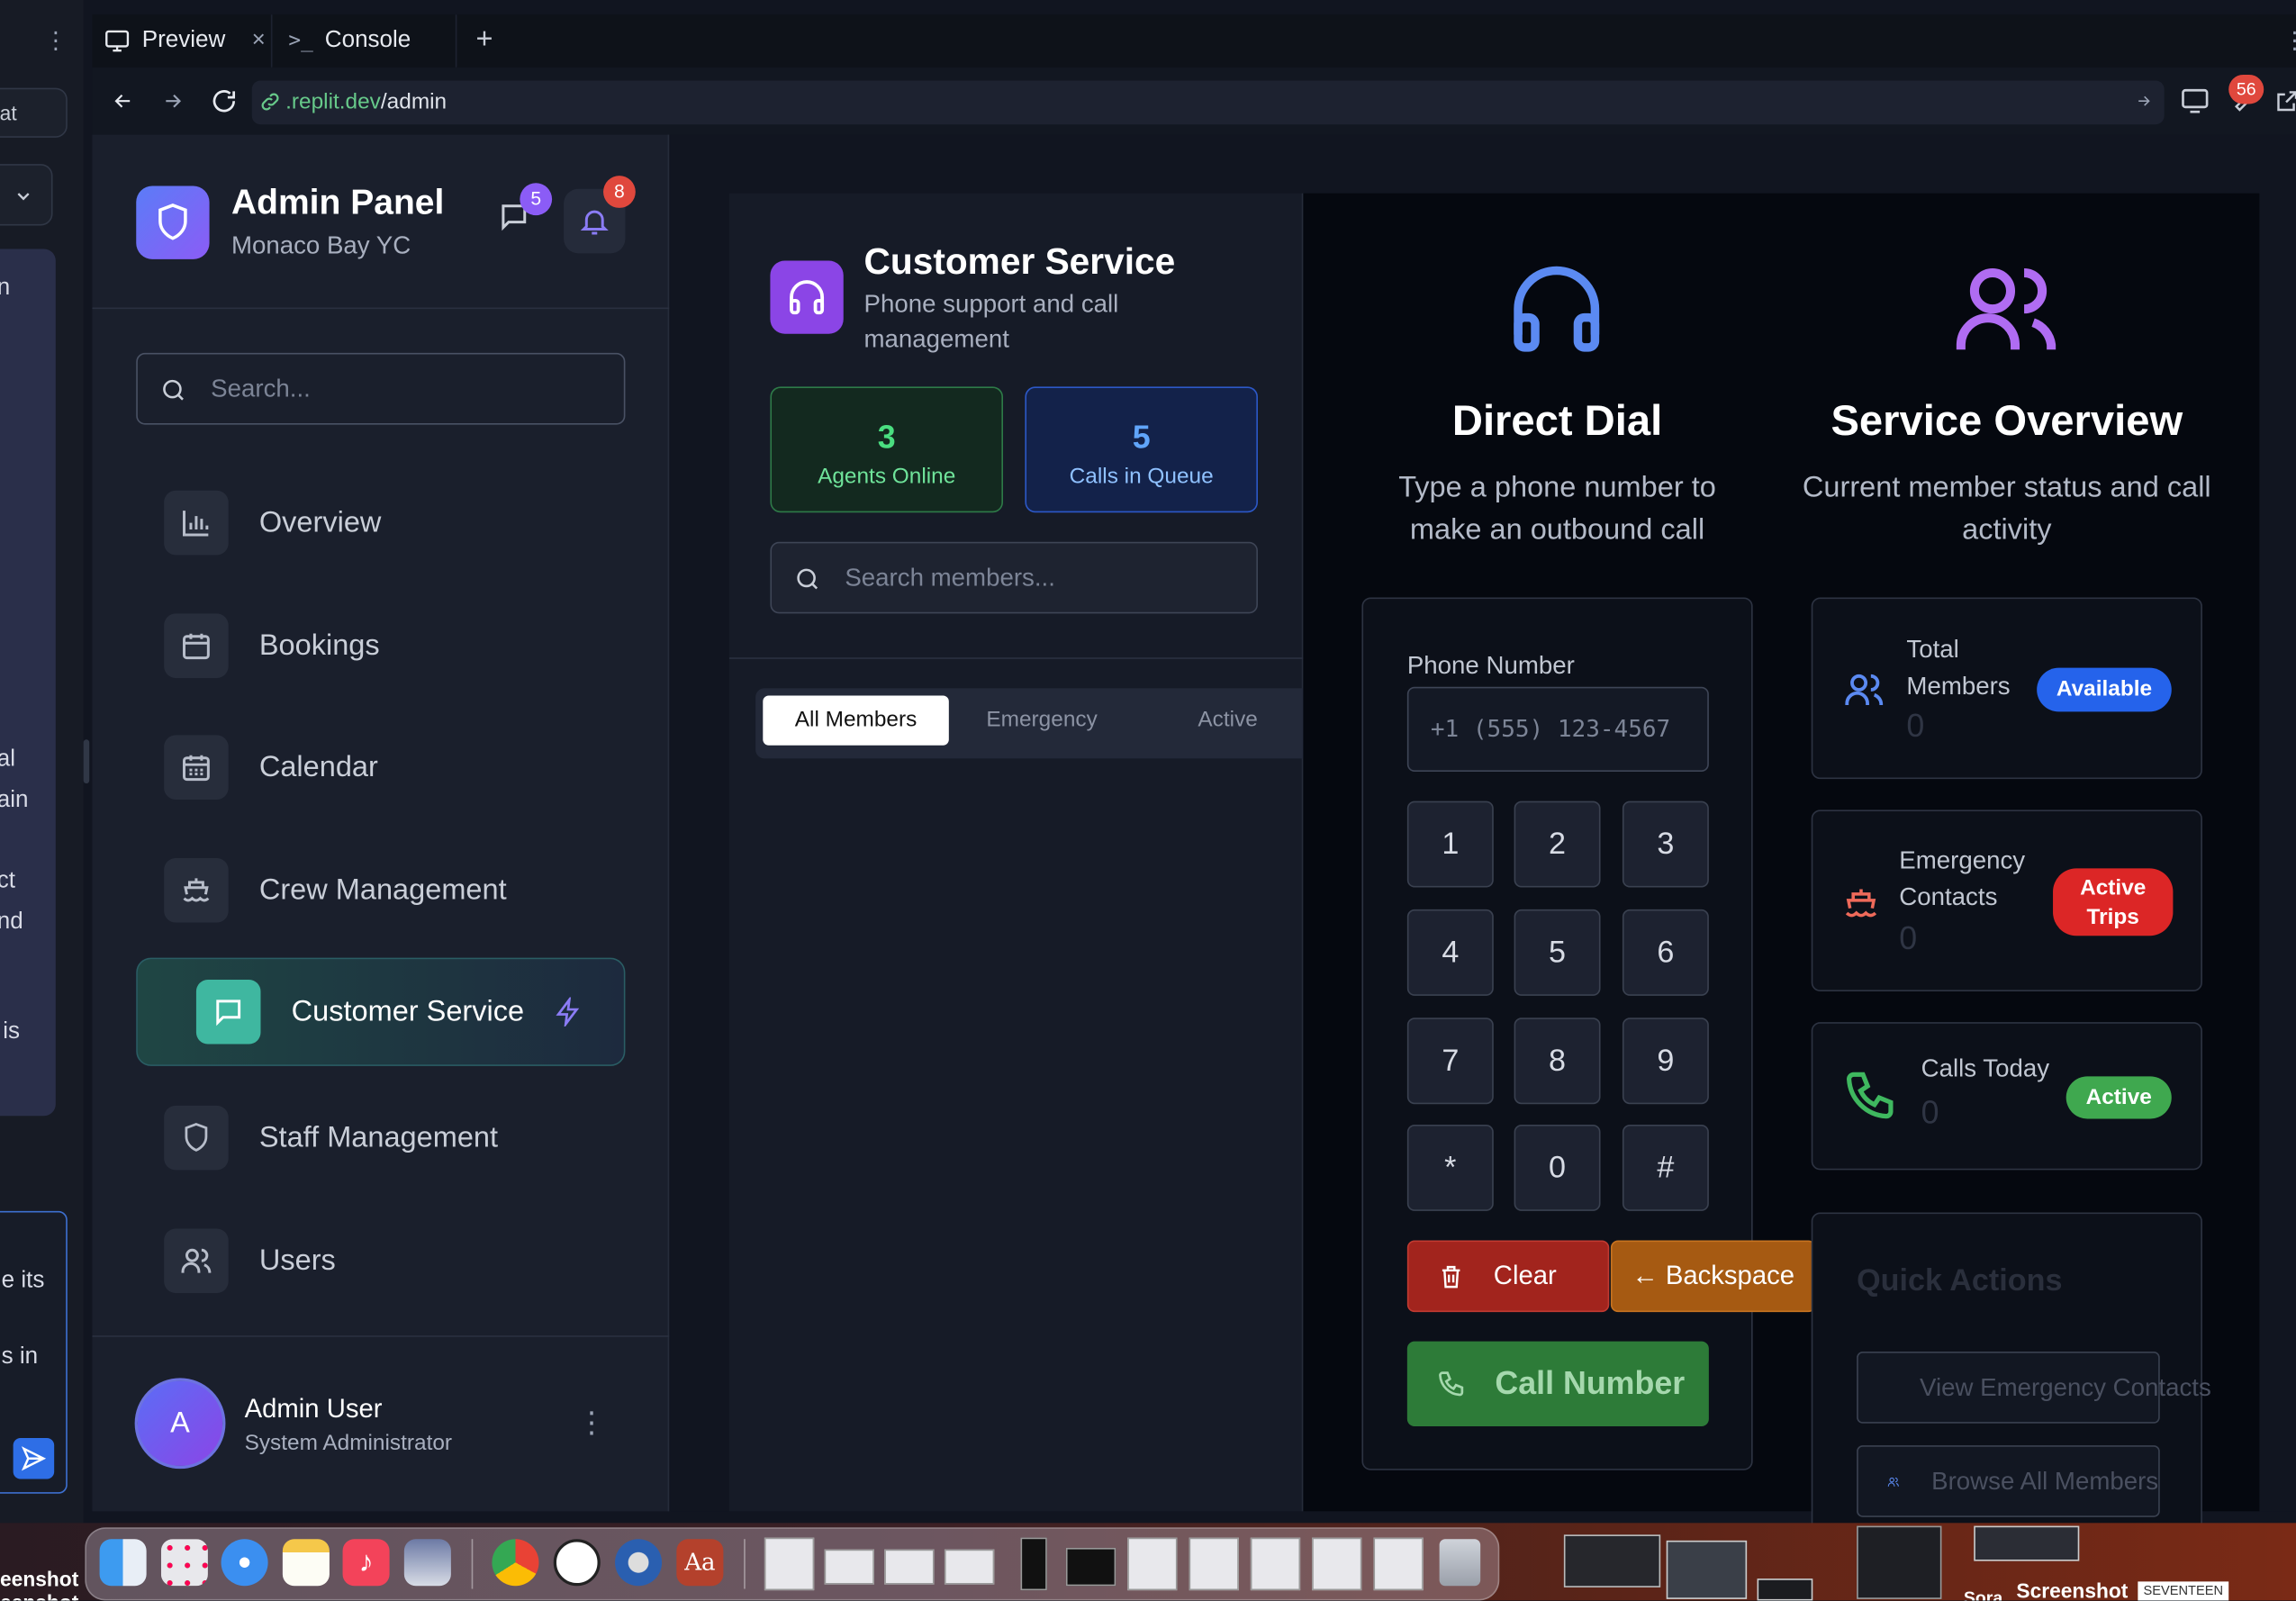  Describe the element at coordinates (11, 922) in the screenshot. I see `chat-fragment: nd` at that location.